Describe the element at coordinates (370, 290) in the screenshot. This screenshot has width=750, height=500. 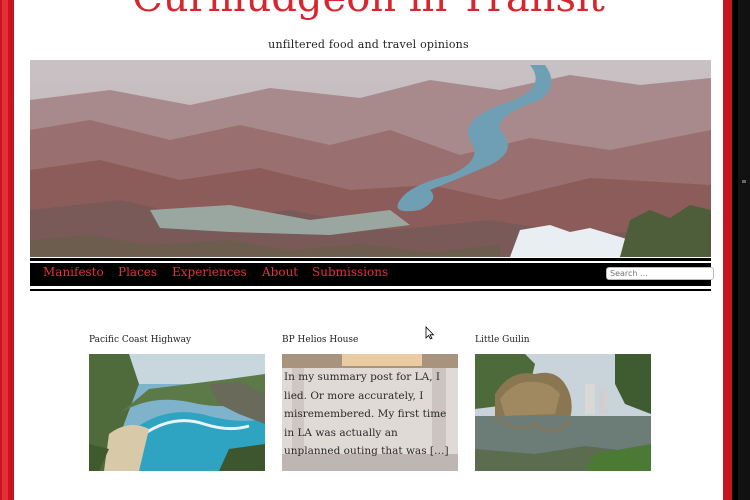
I see `nav-bottom-rule` at that location.